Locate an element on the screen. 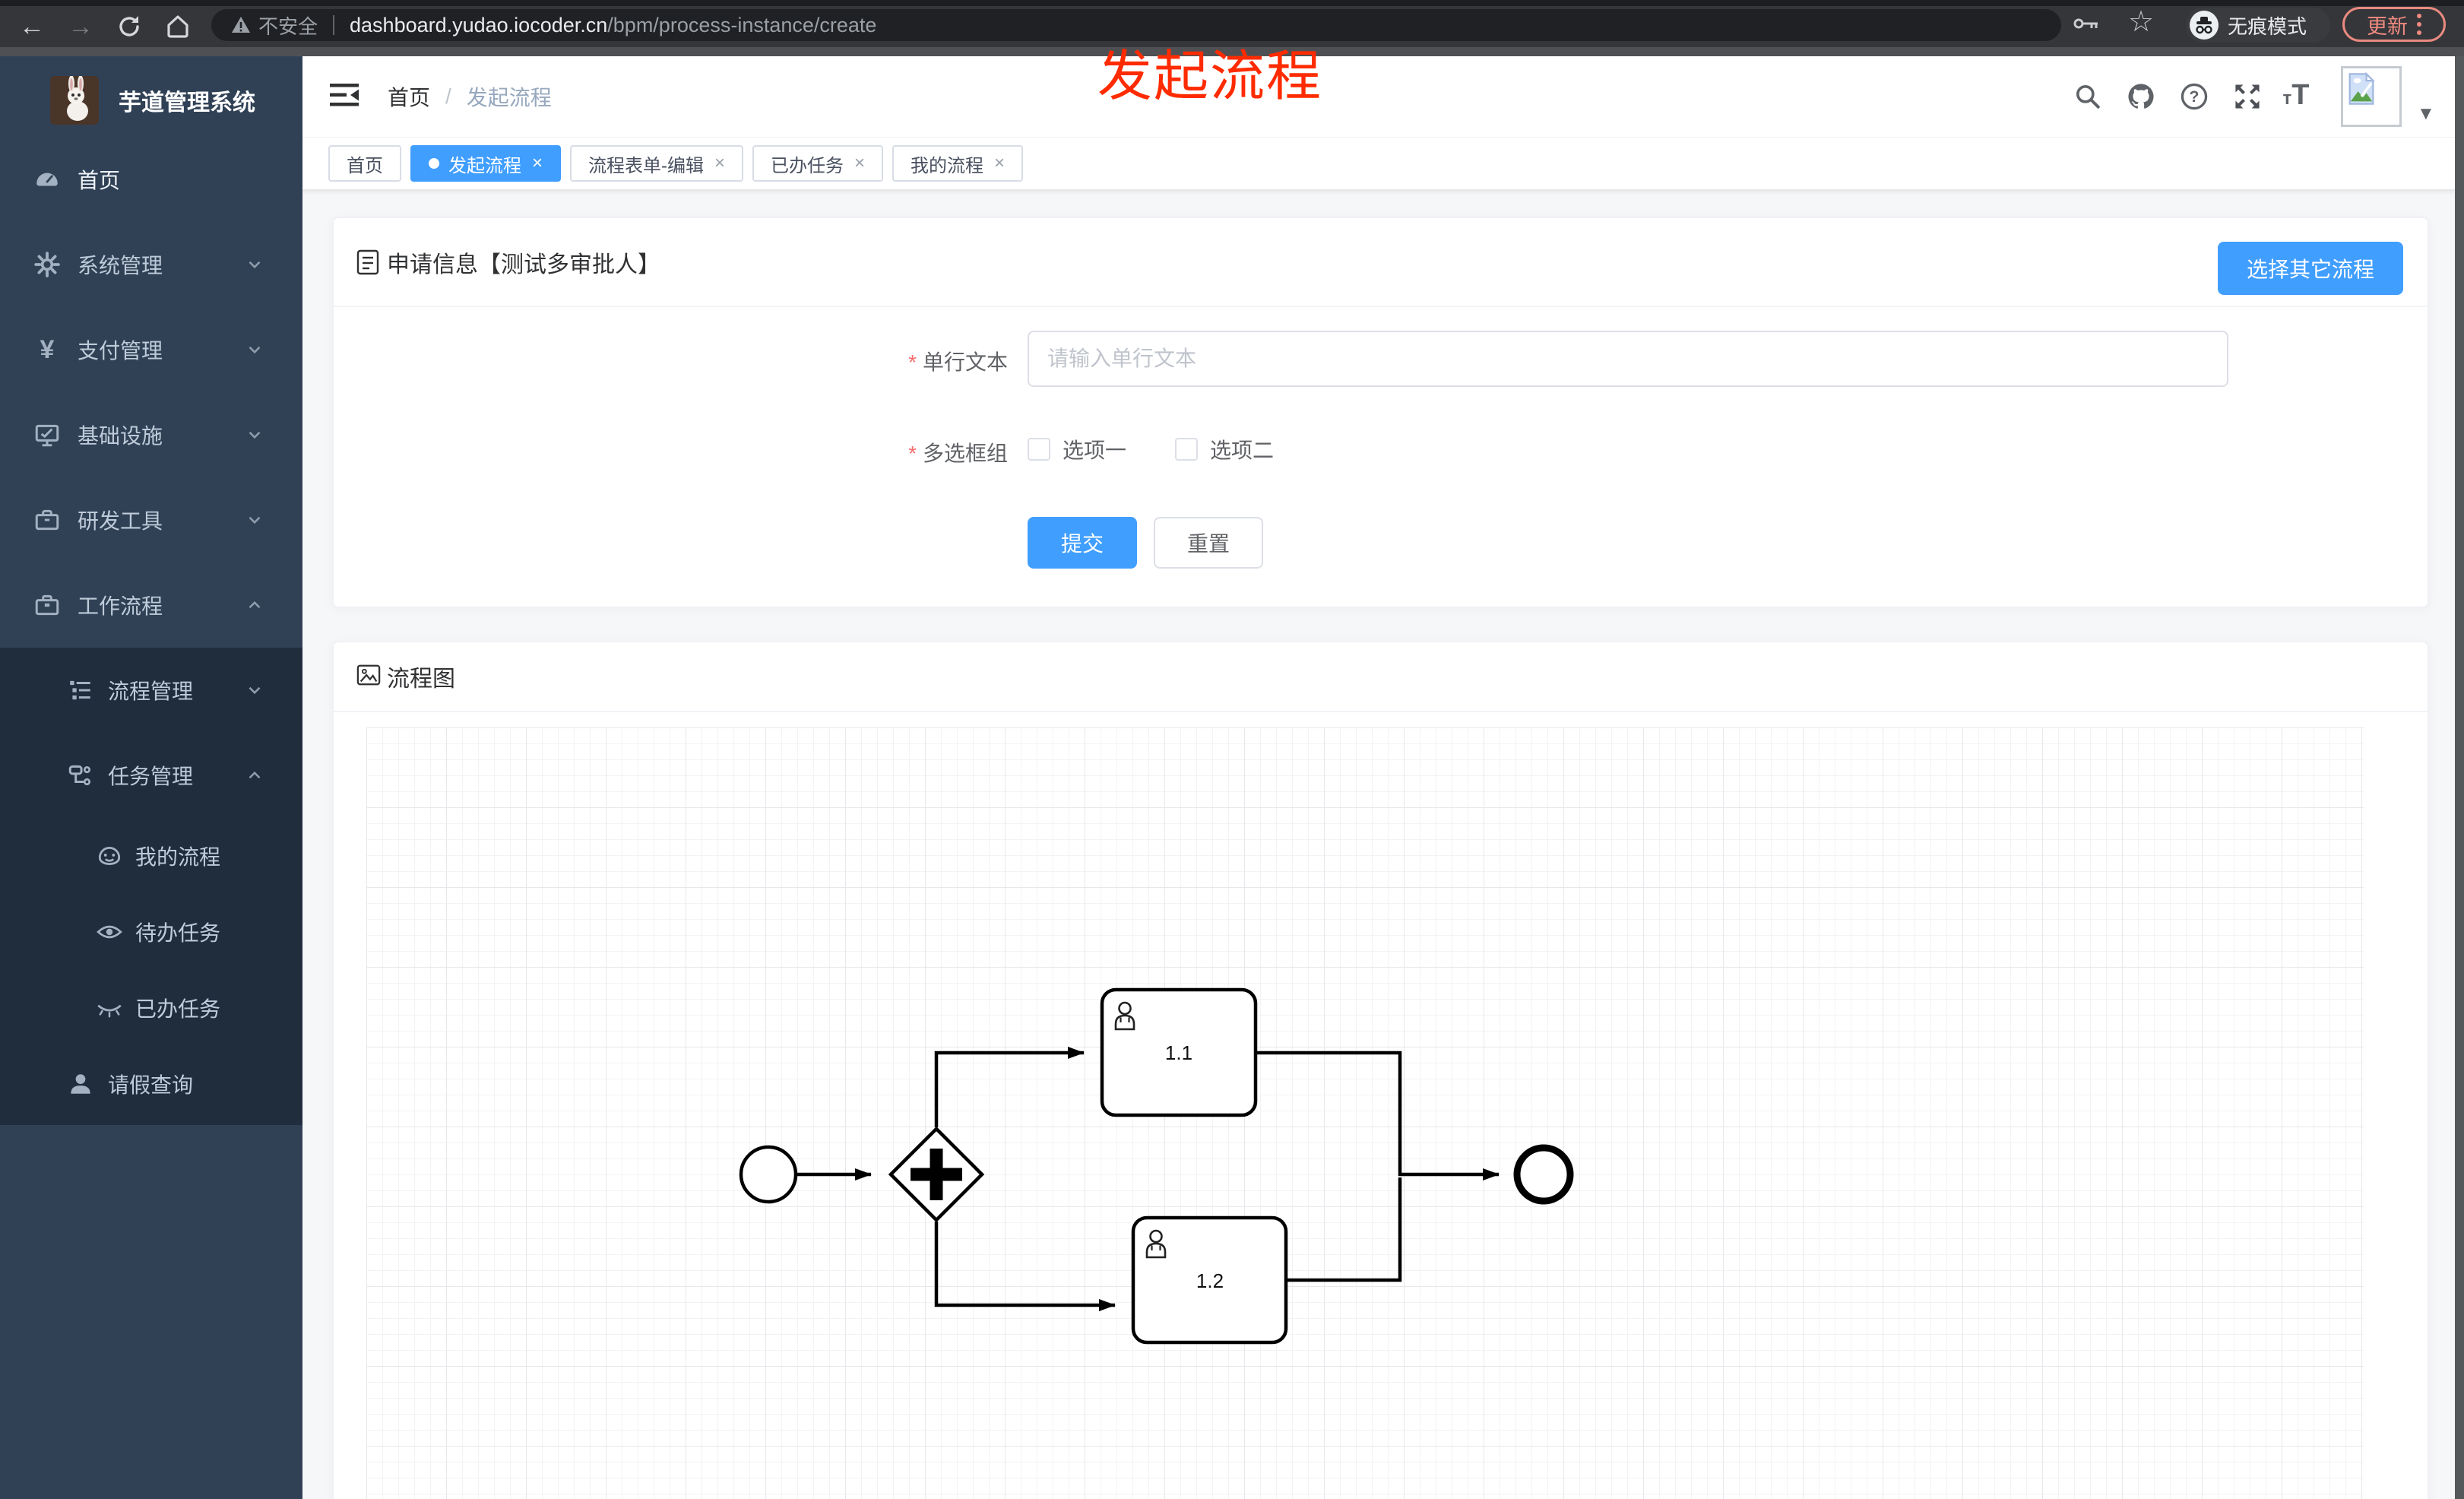  avatar-dropdown-caret: ▼ is located at coordinates (2426, 114).